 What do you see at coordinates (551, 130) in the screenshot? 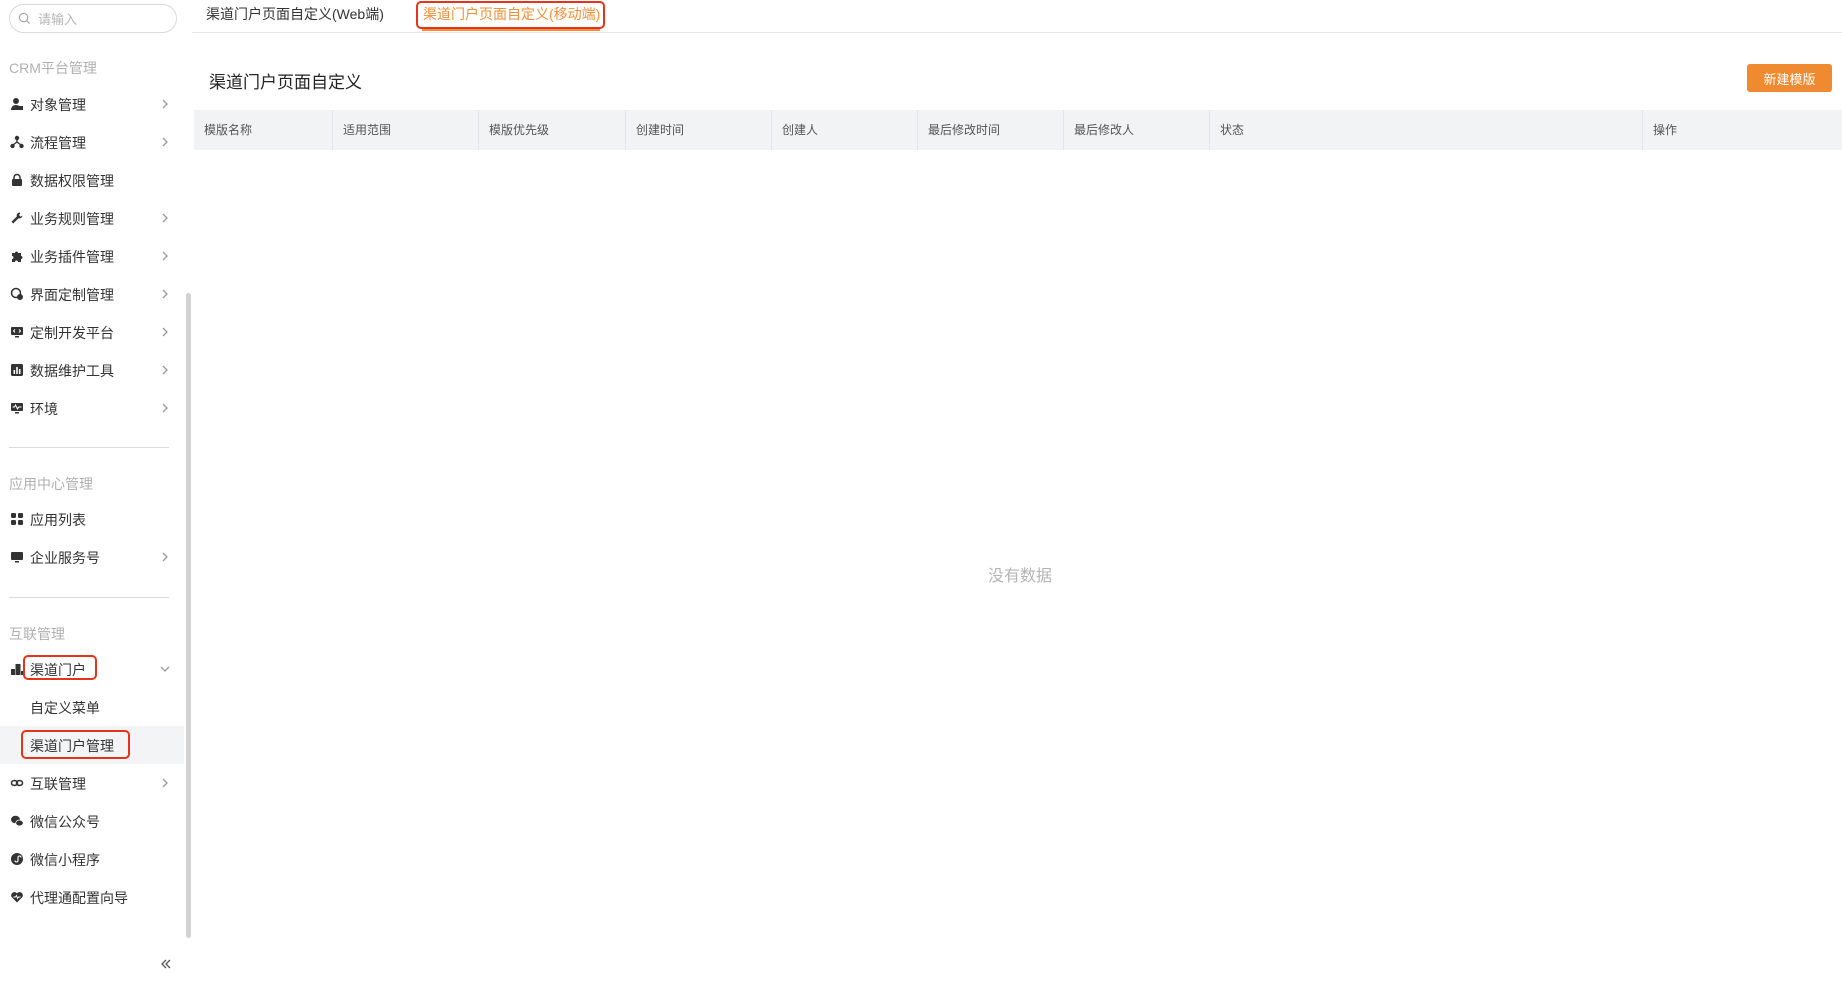
I see `column-header-priority: 模版优先级` at bounding box center [551, 130].